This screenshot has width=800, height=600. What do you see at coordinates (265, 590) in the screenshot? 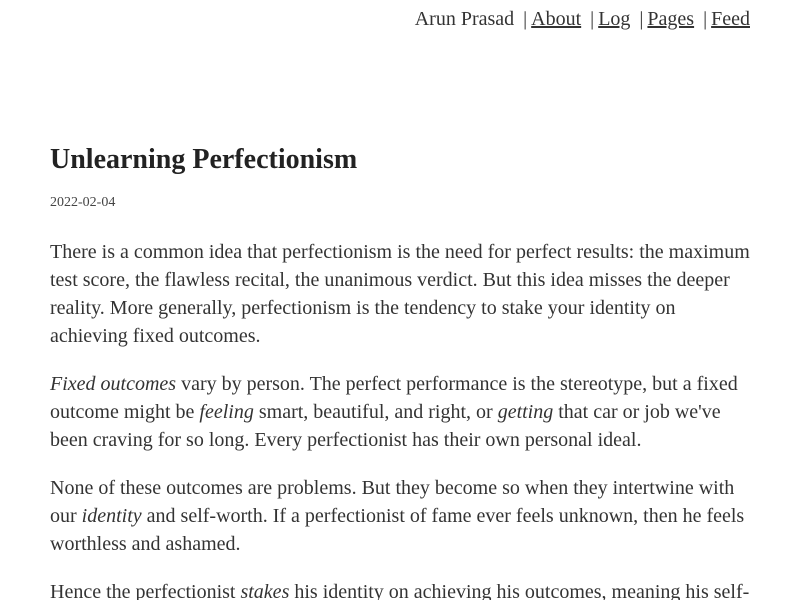
I see `emphasis-text: stakes` at bounding box center [265, 590].